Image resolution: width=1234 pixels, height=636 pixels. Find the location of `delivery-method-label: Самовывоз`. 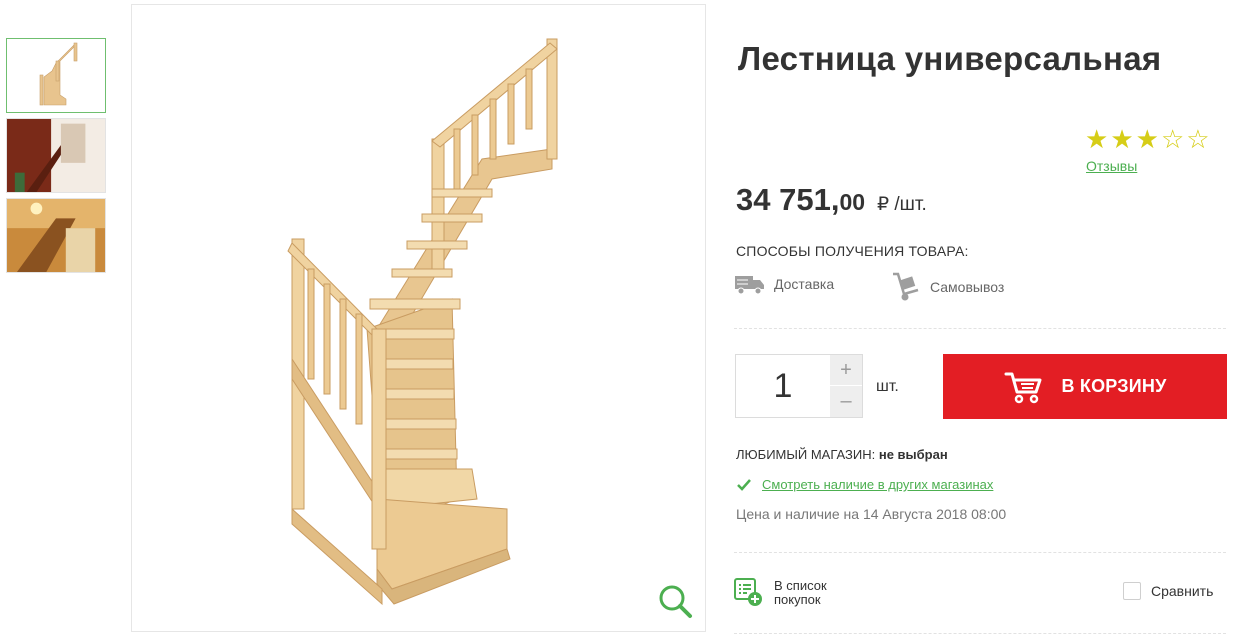

delivery-method-label: Самовывоз is located at coordinates (967, 287).